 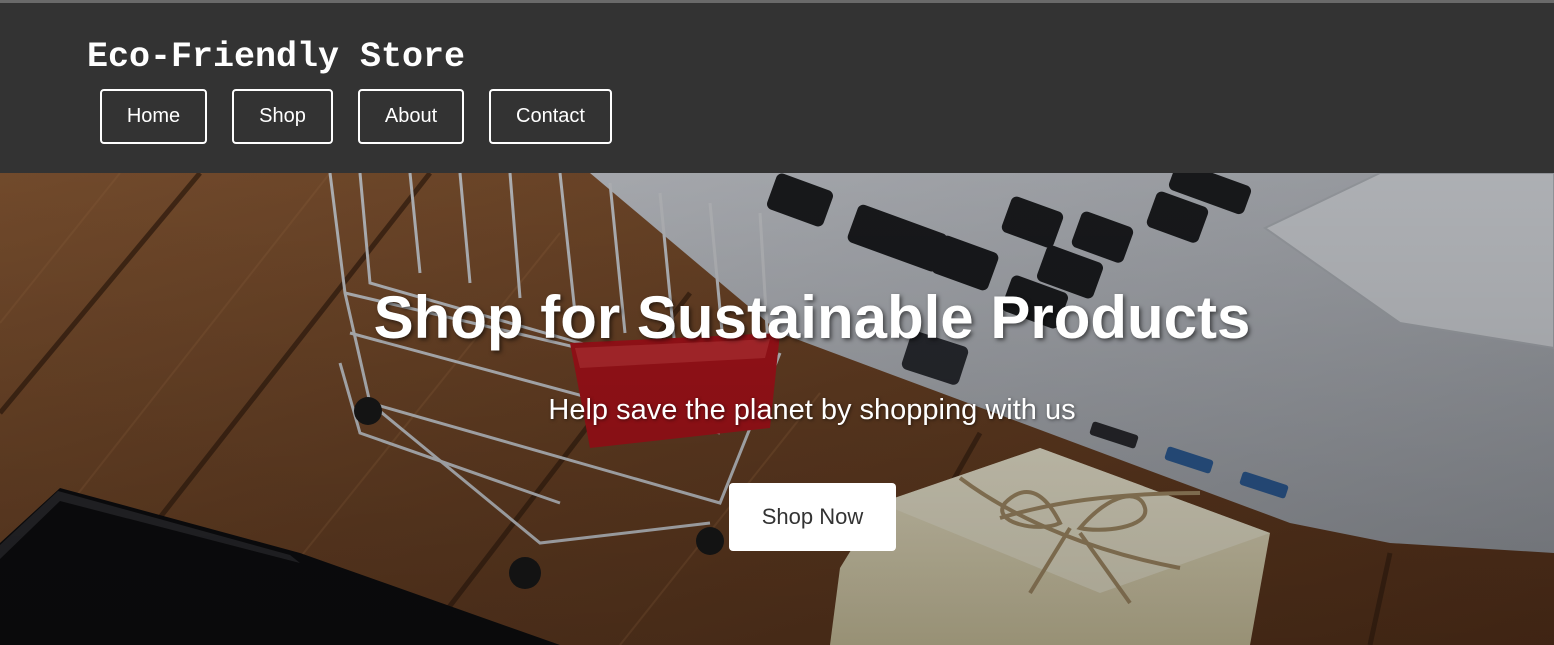 I want to click on nav-shop-button: Shop, so click(x=282, y=116).